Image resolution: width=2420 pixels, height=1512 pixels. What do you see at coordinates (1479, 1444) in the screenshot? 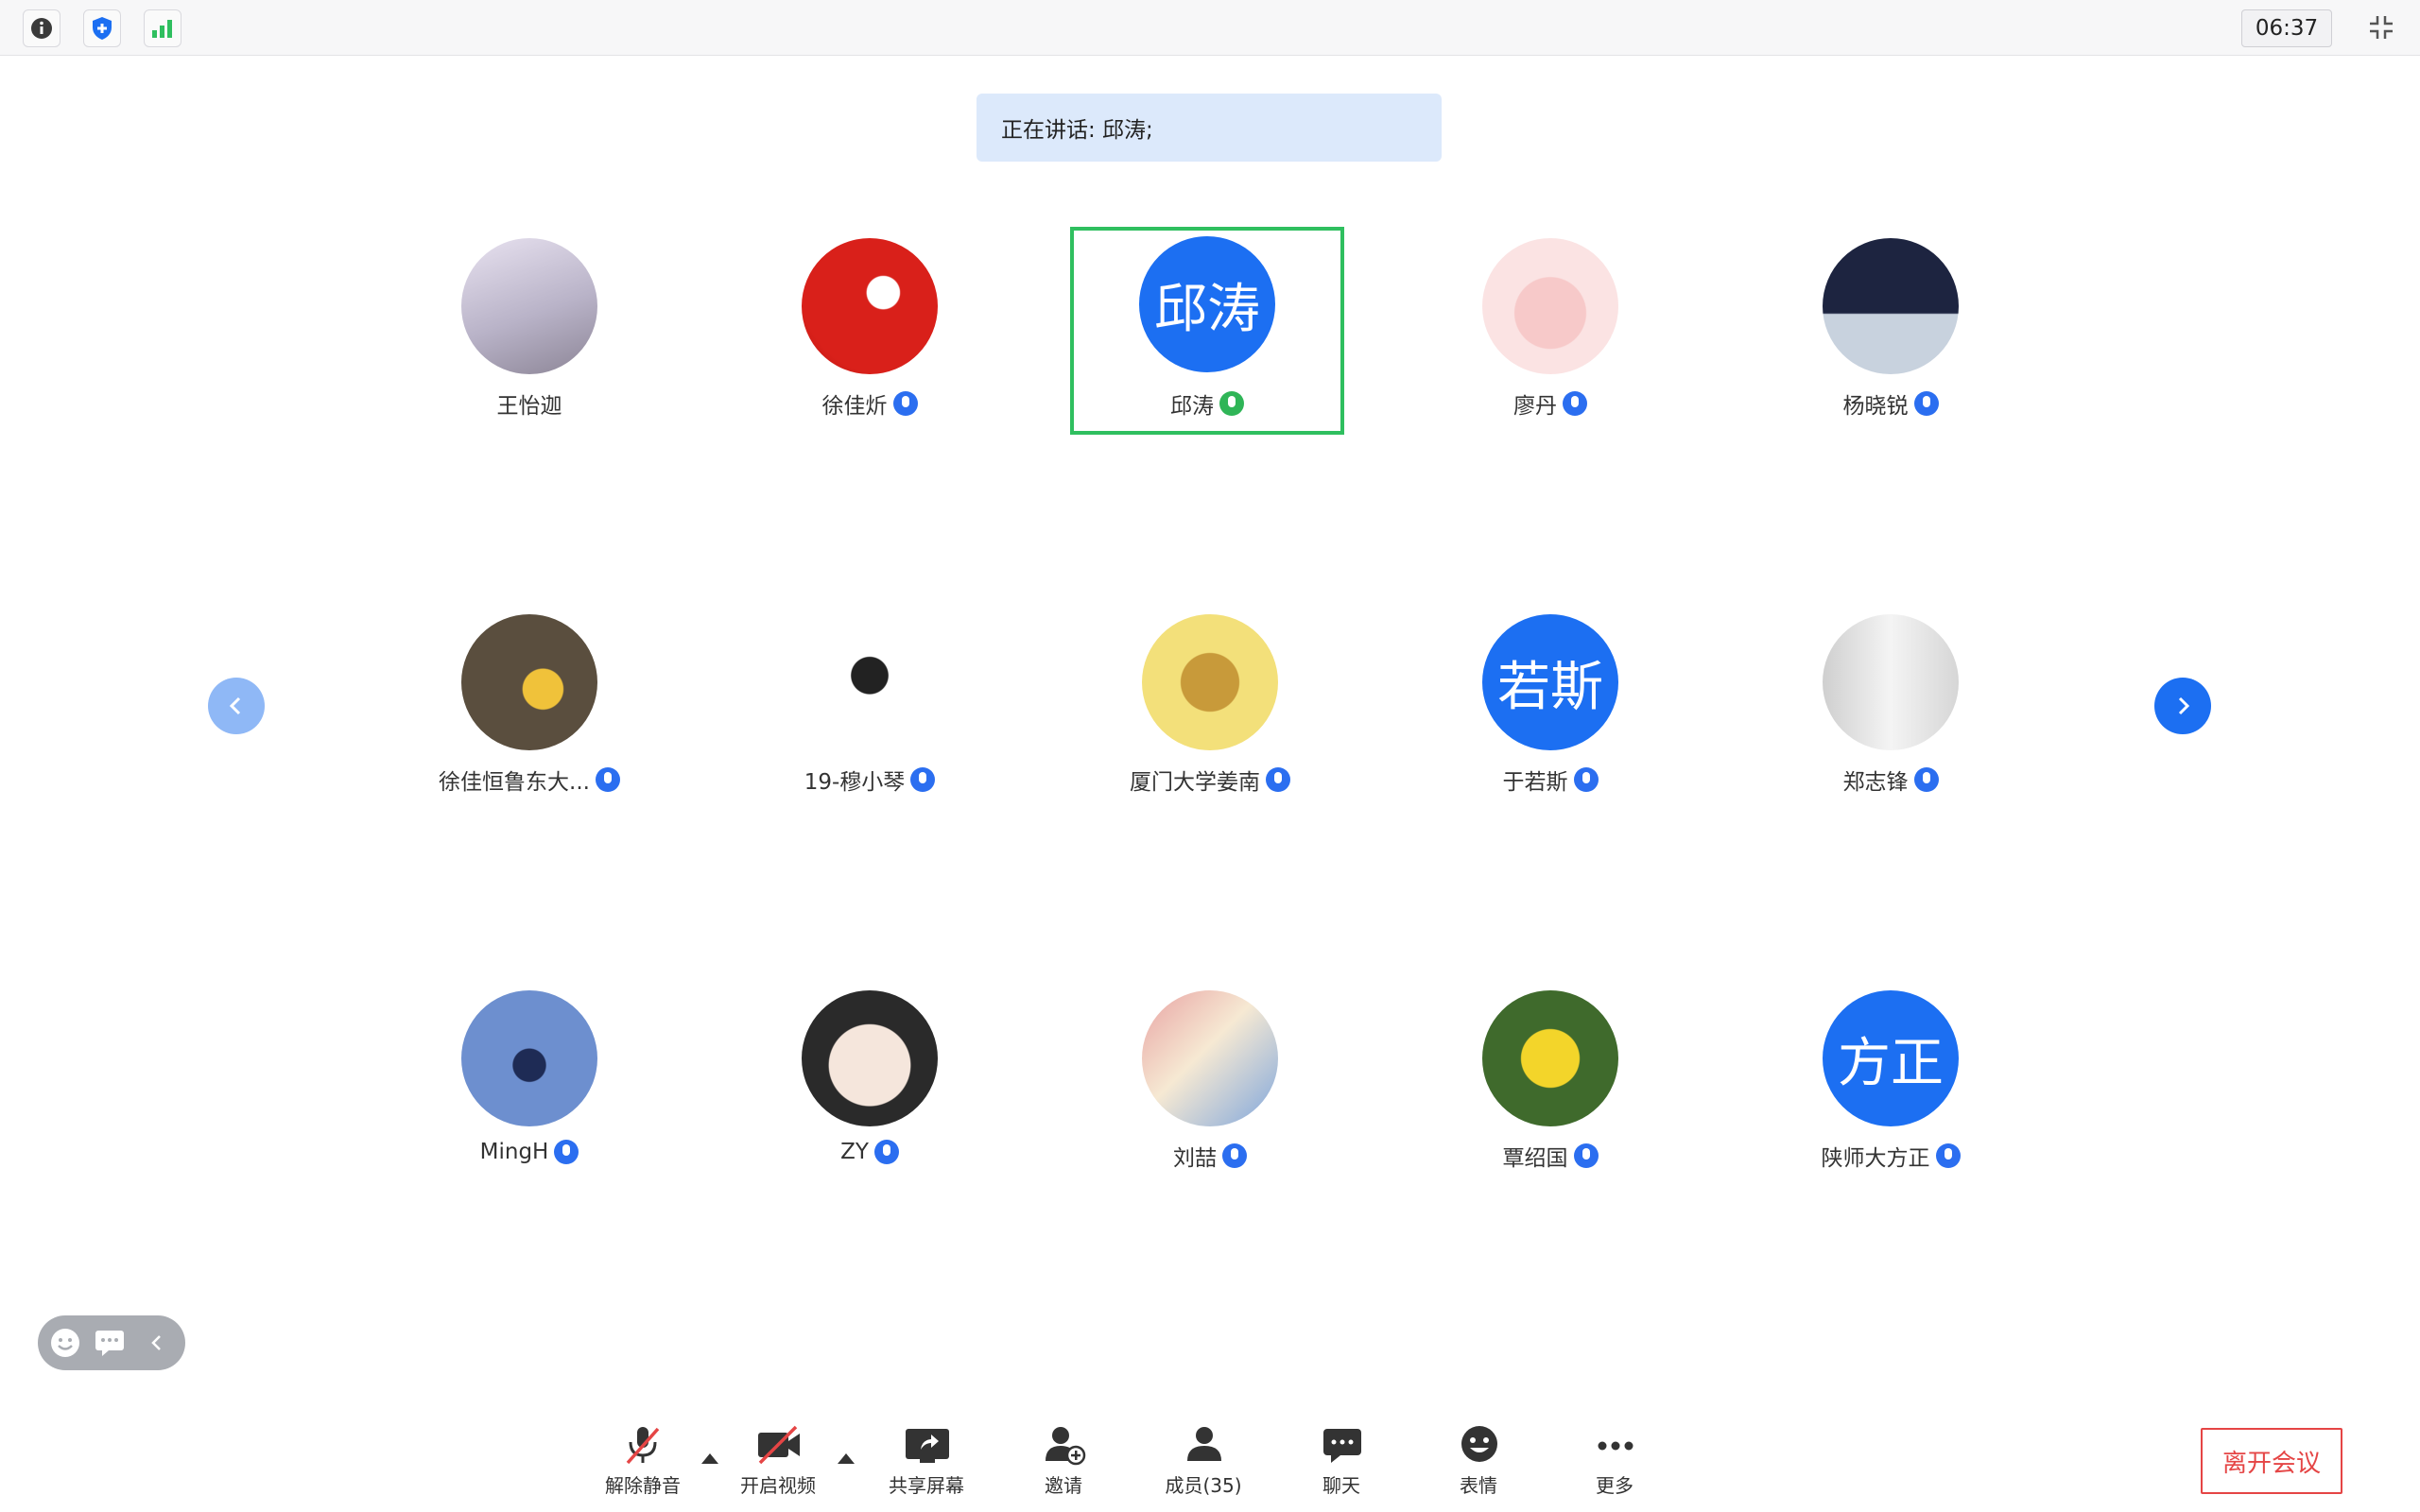
I see `emoji-icon` at bounding box center [1479, 1444].